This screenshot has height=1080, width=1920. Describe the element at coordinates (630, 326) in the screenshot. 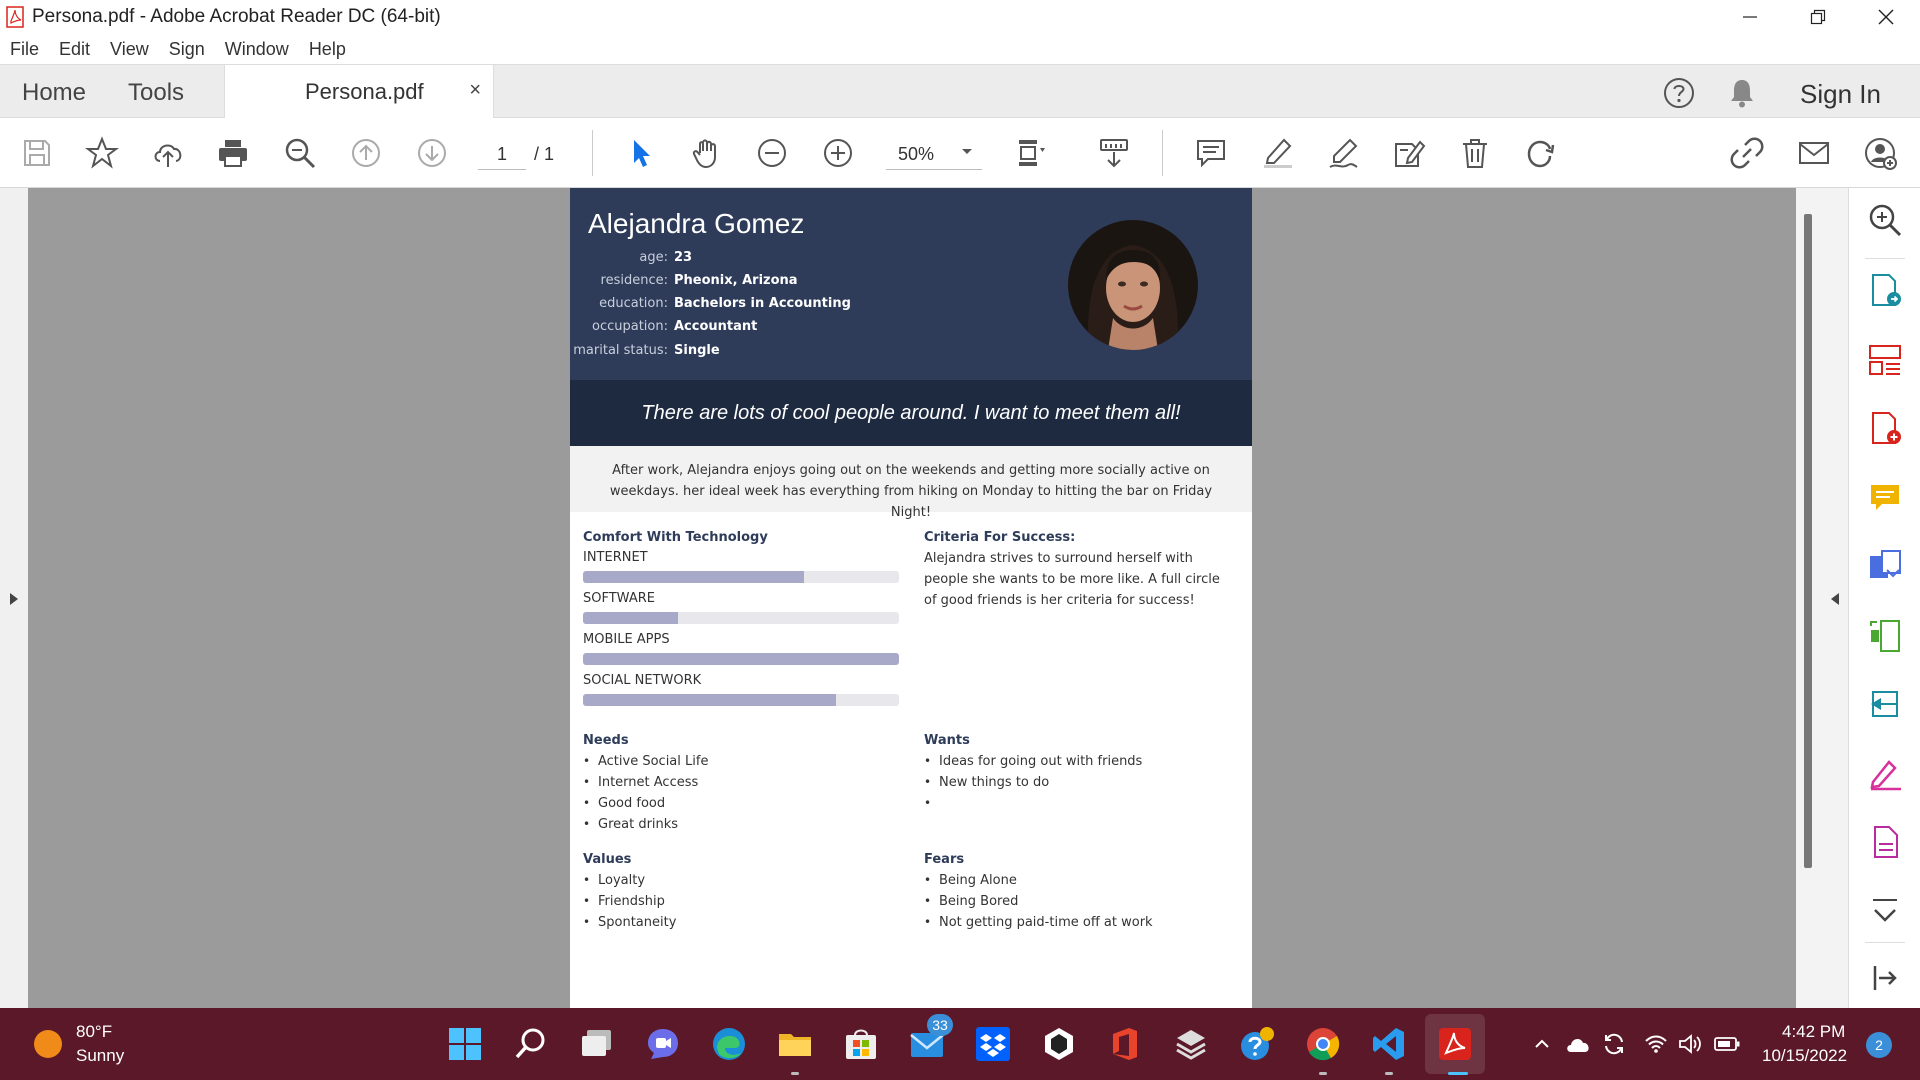

I see `field-label: occupation:` at that location.